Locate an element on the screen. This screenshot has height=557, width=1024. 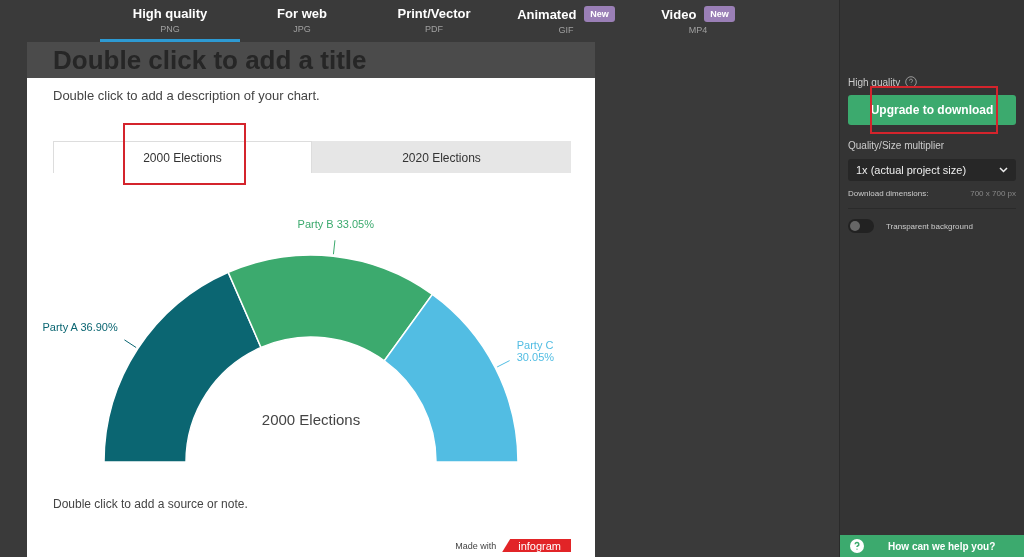
brand-badge: infogram is located at coordinates (536, 545).